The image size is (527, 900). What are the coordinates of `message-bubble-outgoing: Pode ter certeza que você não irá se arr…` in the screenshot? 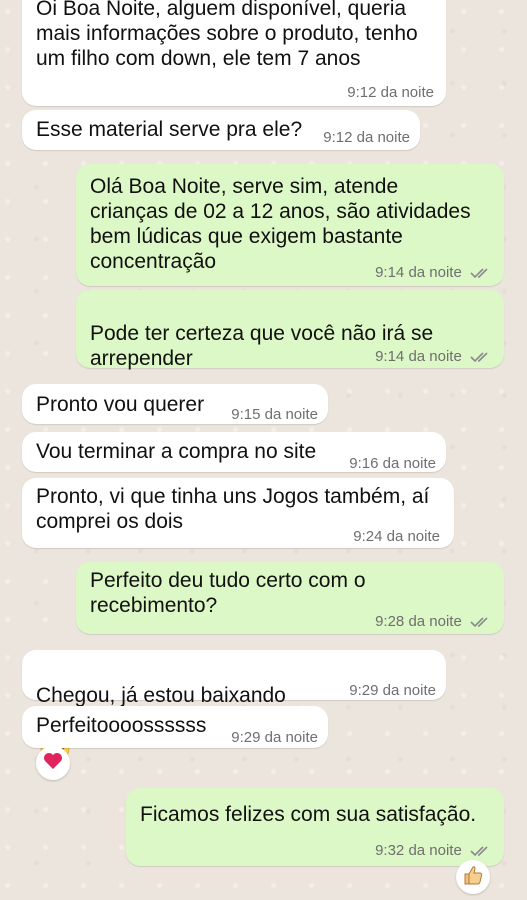 It's located at (290, 357).